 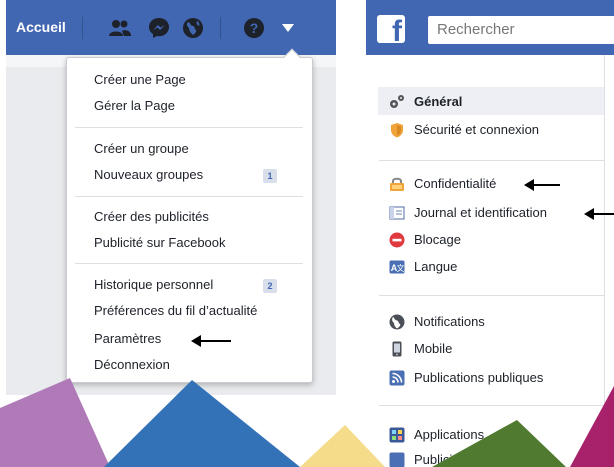 I want to click on messenger-icon, so click(x=159, y=28).